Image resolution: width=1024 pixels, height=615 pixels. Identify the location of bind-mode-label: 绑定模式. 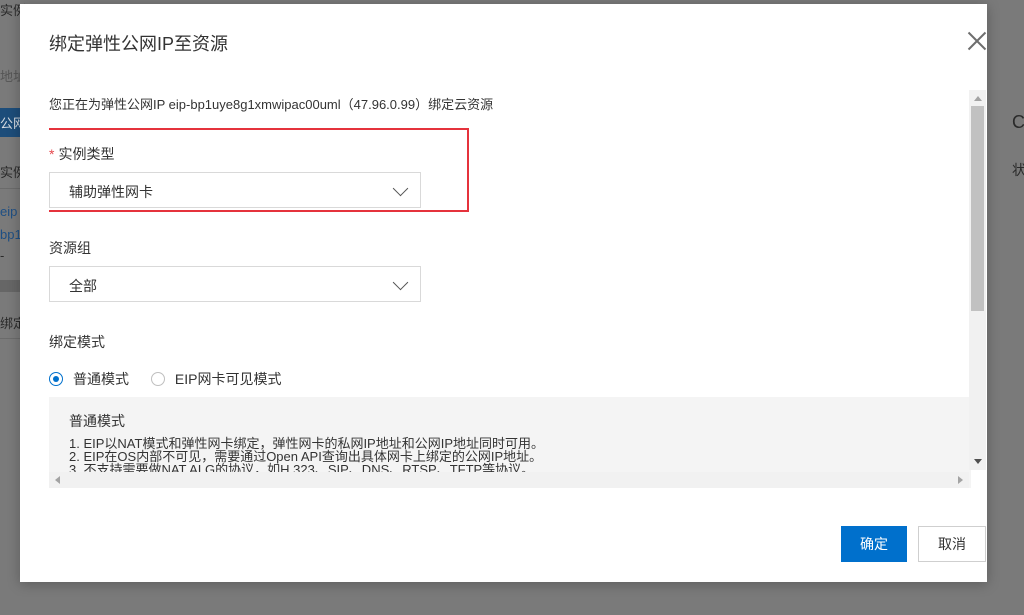
(77, 342).